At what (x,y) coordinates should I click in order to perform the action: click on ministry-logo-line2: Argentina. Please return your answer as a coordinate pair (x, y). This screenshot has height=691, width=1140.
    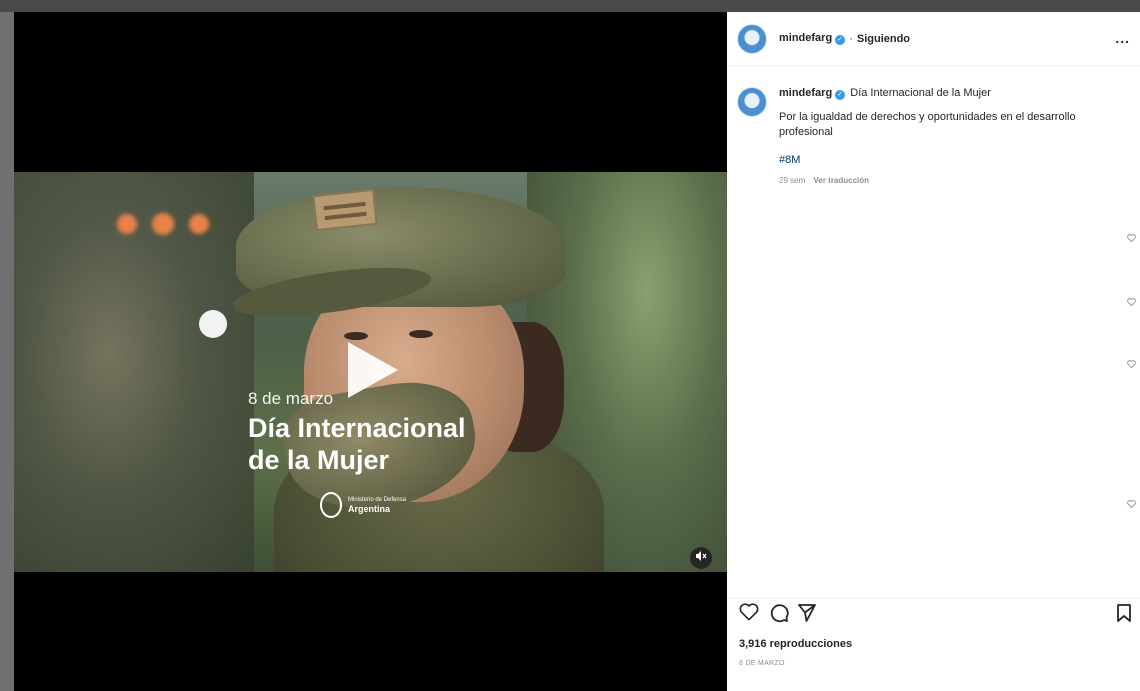
    Looking at the image, I should click on (369, 509).